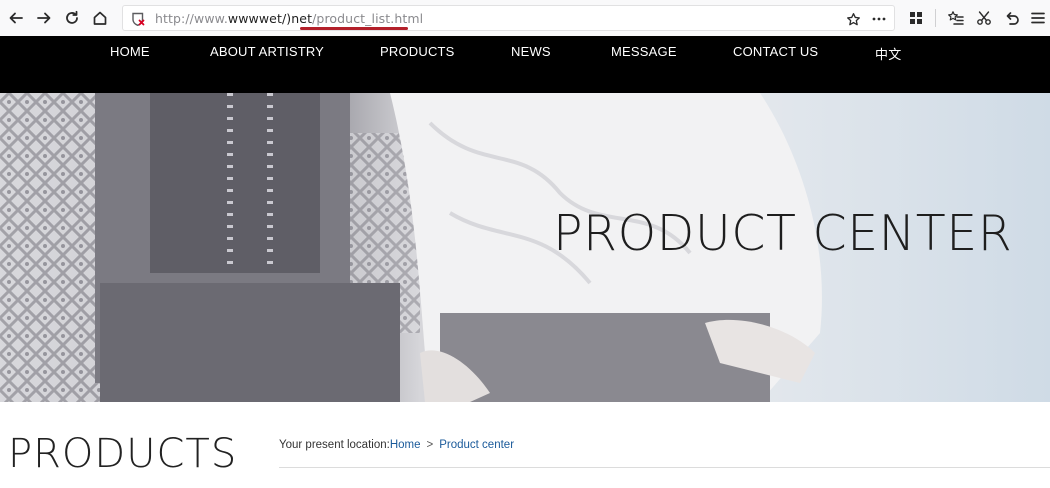 The height and width of the screenshot is (488, 1050). I want to click on more-actions-button, so click(879, 19).